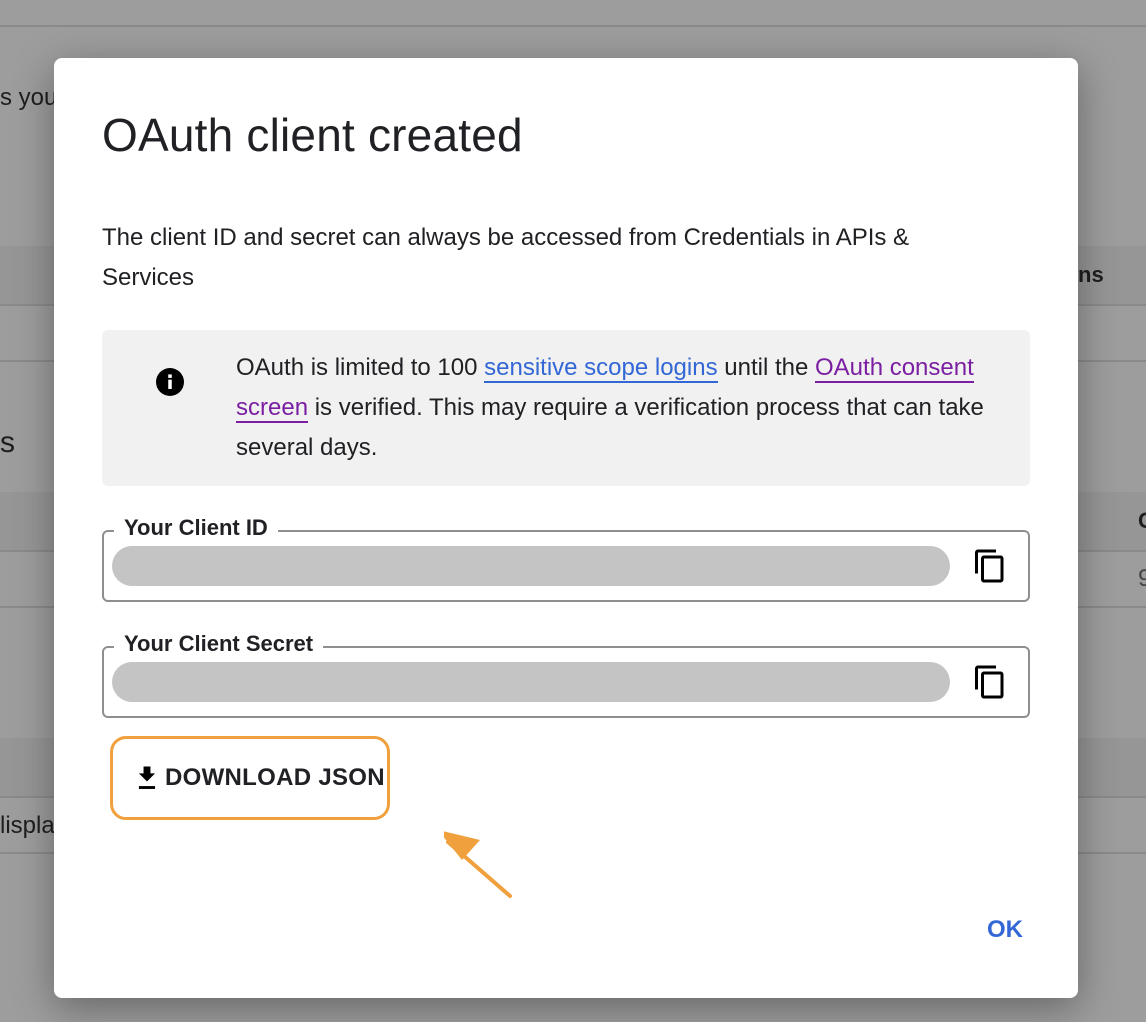 The height and width of the screenshot is (1022, 1146). Describe the element at coordinates (219, 644) in the screenshot. I see `client-secret-label: Your Client Secret` at that location.